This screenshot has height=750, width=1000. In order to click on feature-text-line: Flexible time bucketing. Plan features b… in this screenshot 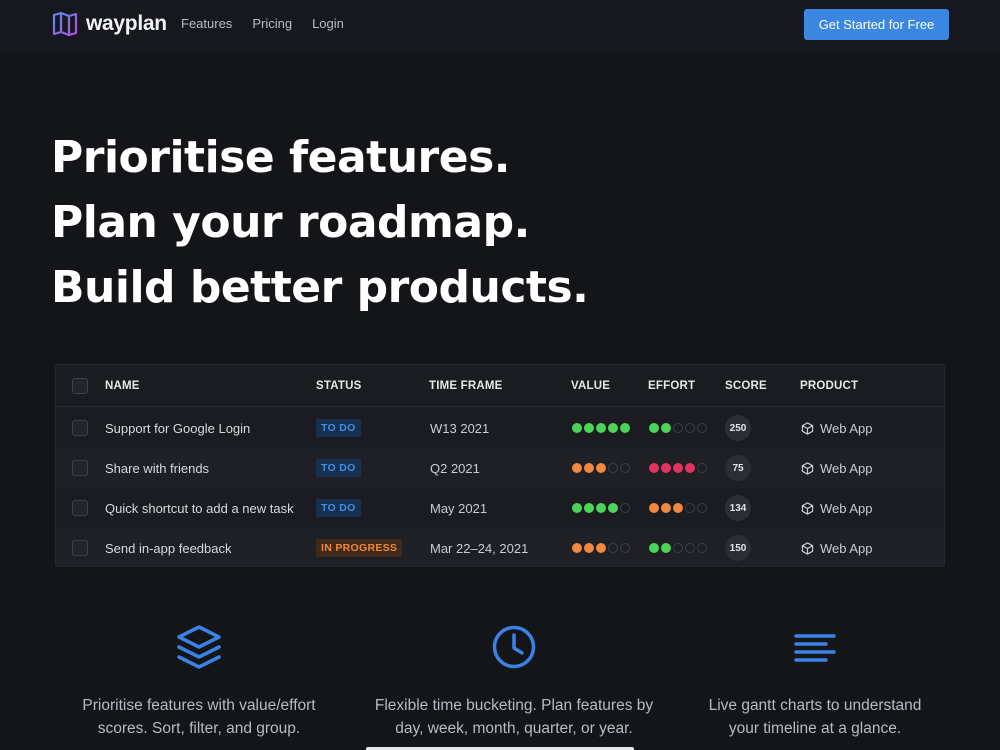, I will do `click(514, 705)`.